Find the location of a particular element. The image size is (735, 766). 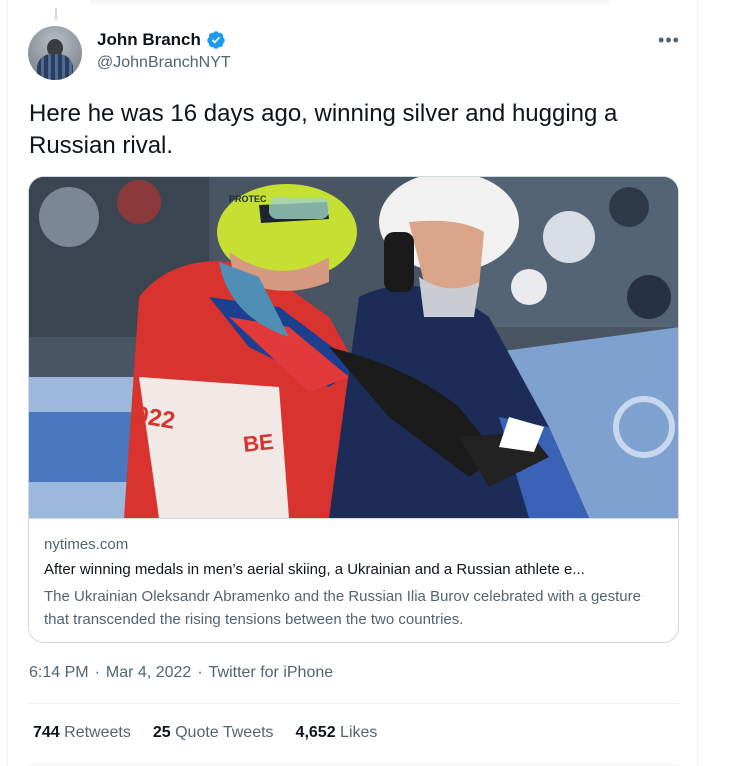

column-border-left is located at coordinates (7, 383).